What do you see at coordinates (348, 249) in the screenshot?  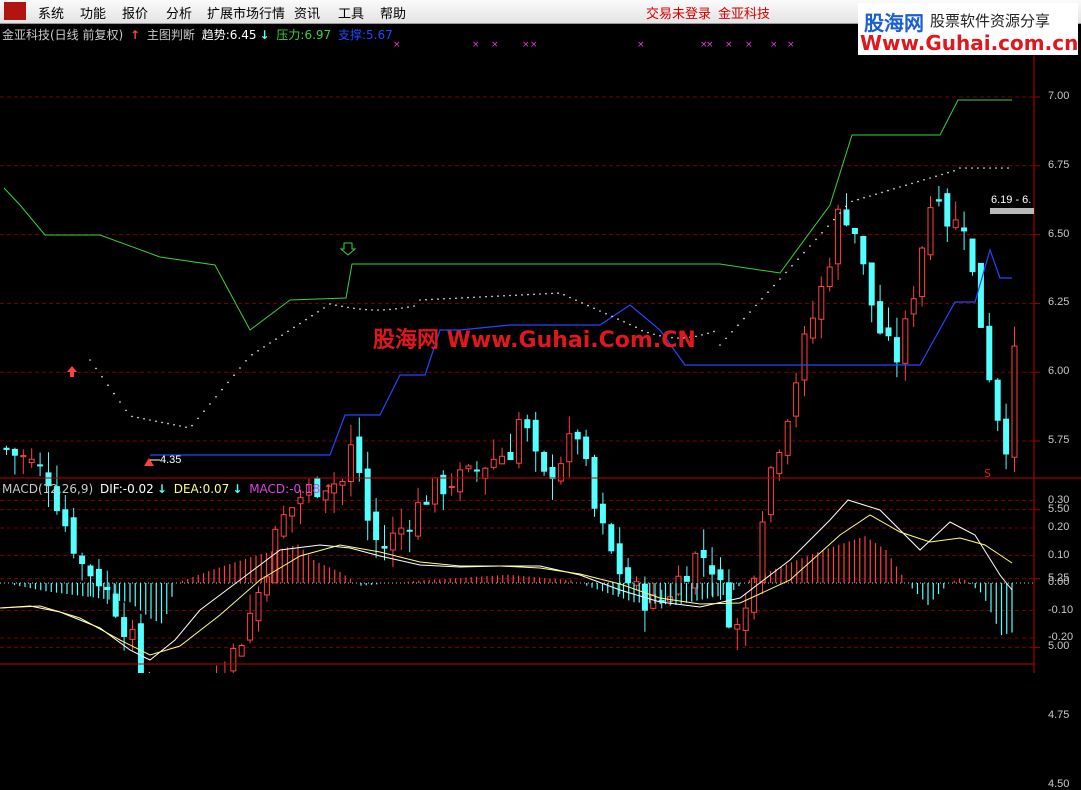 I see `down-arrow-icon` at bounding box center [348, 249].